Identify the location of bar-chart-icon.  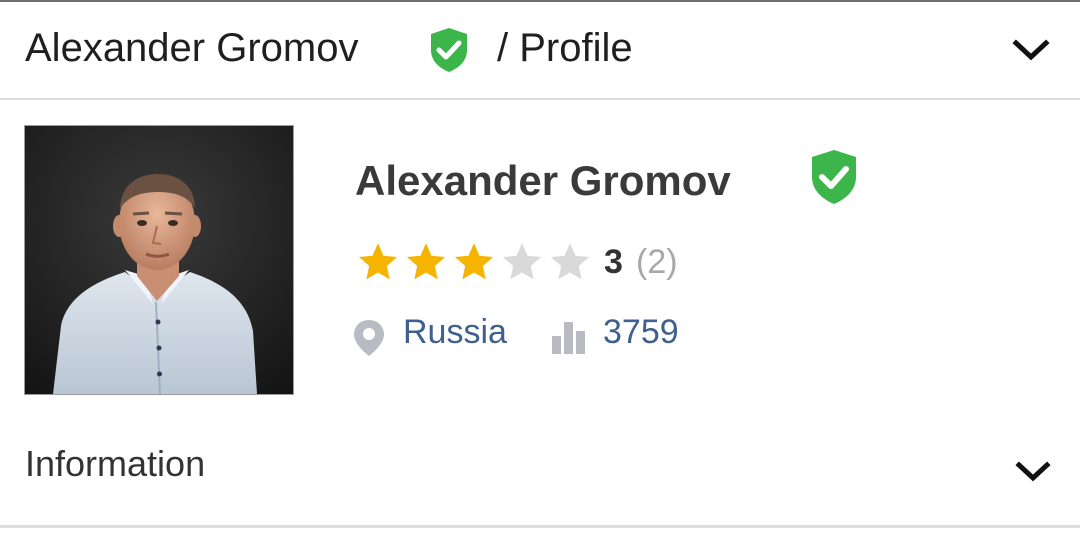
(568, 338).